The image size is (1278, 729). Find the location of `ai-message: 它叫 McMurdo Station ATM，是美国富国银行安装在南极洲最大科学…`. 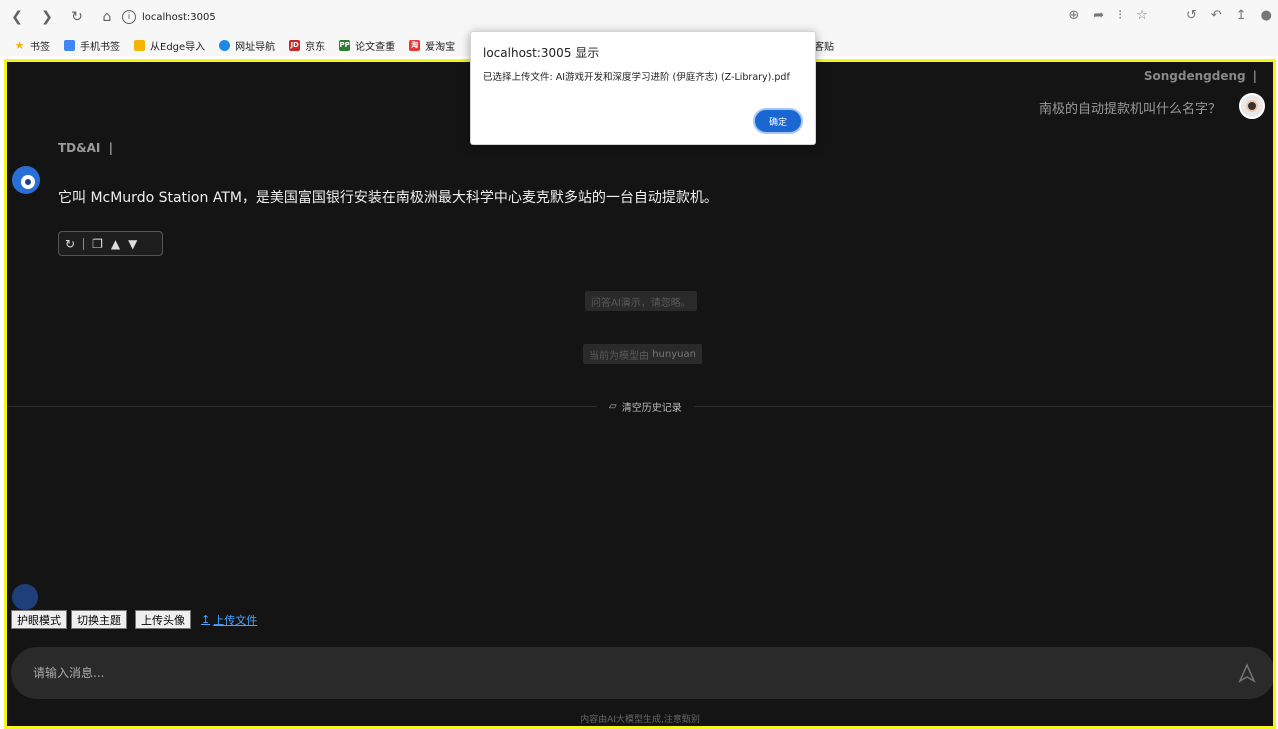

ai-message: 它叫 McMurdo Station ATM，是美国富国银行安装在南极洲最大科学… is located at coordinates (388, 198).